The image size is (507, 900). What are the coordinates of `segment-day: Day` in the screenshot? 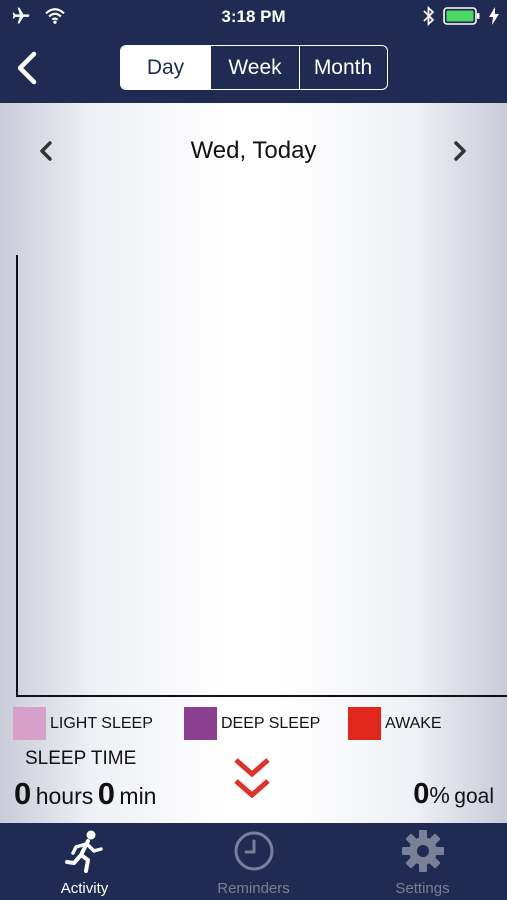 It's located at (165, 67).